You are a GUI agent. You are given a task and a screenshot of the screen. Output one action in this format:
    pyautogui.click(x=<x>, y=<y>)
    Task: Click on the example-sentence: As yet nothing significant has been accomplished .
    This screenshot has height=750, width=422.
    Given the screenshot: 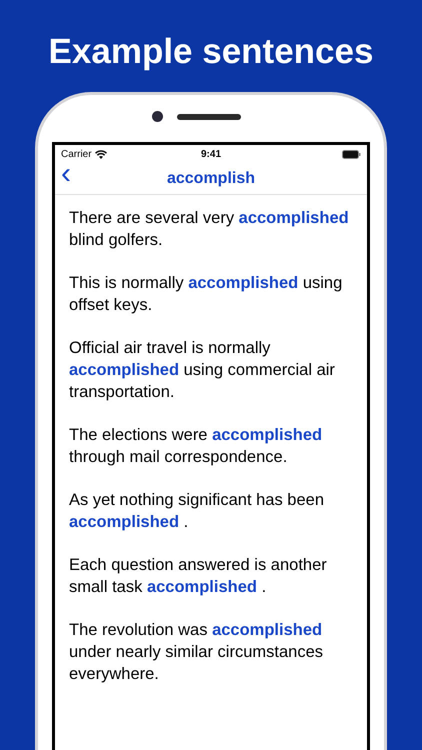 What is the action you would take?
    pyautogui.click(x=197, y=511)
    